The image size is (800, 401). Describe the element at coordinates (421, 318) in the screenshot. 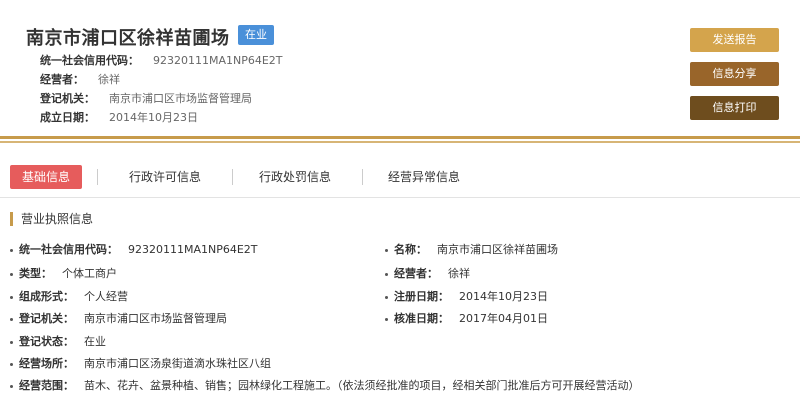

I see `field-label: 核准日期：` at that location.